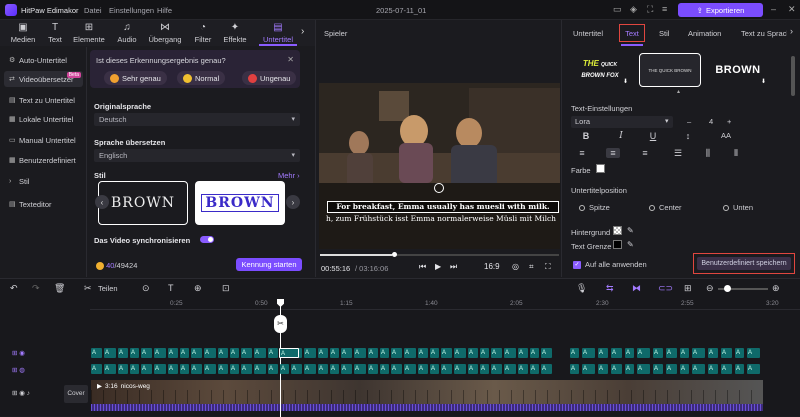 The height and width of the screenshot is (417, 800). What do you see at coordinates (636, 288) in the screenshot?
I see `snap-icon: ⧓` at bounding box center [636, 288].